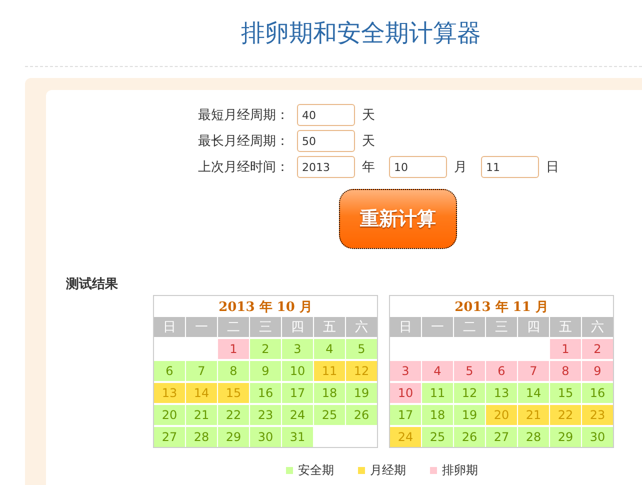  I want to click on input-field: 10, so click(418, 167).